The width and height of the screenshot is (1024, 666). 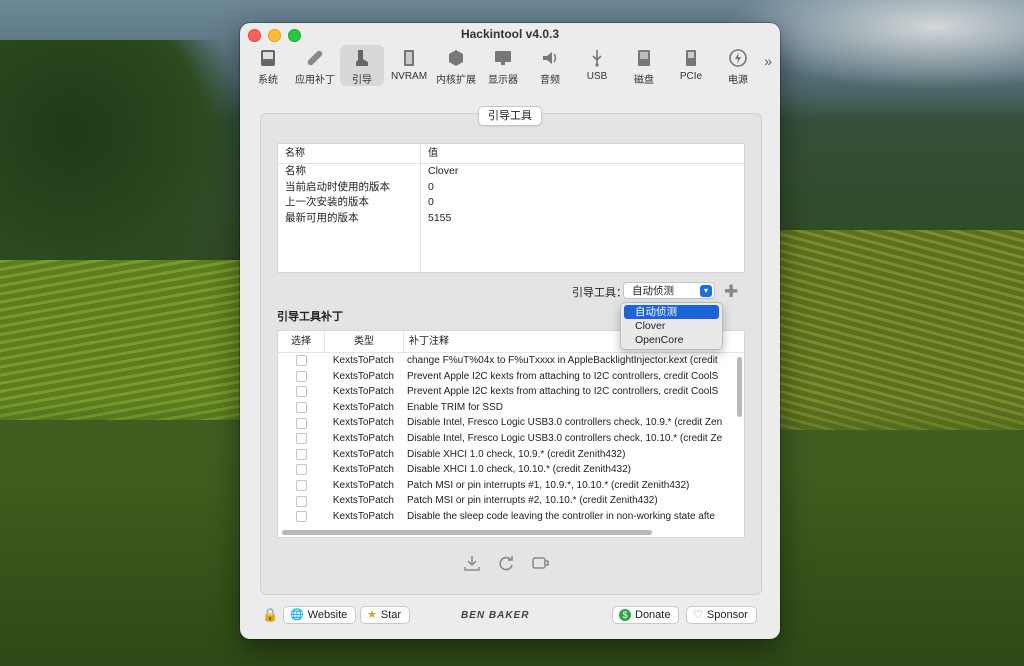 What do you see at coordinates (653, 291) in the screenshot?
I see `bootloader-select-value: 自动侦测` at bounding box center [653, 291].